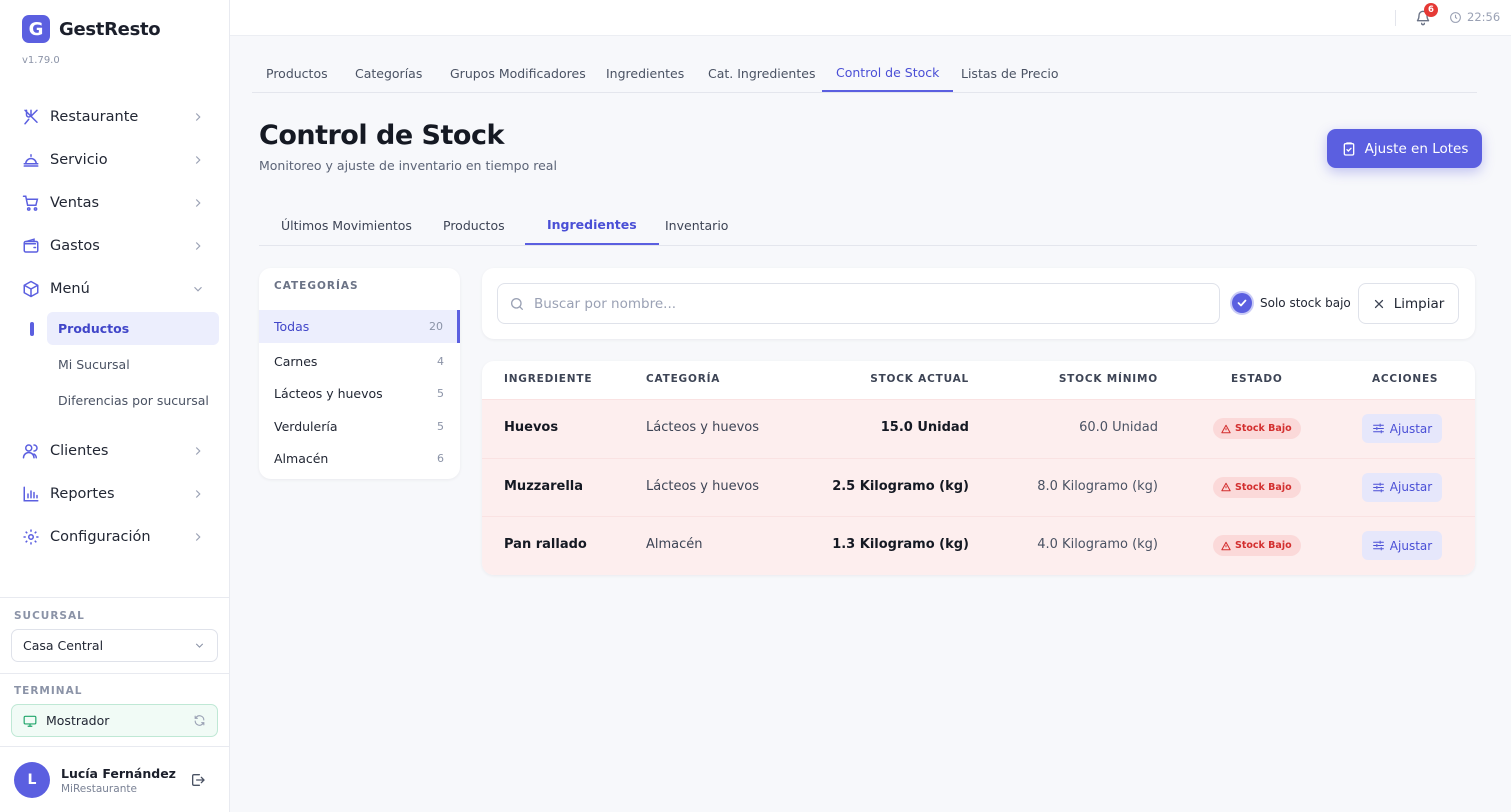 This screenshot has width=1511, height=812. What do you see at coordinates (41, 60) in the screenshot?
I see `app-version: v1.79.0` at bounding box center [41, 60].